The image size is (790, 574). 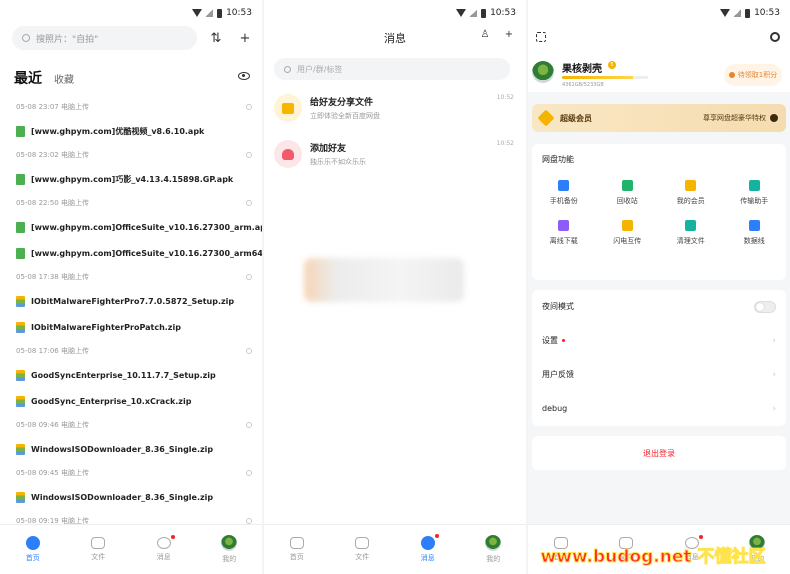 I want to click on feature-item: 手机备份, so click(x=564, y=193).